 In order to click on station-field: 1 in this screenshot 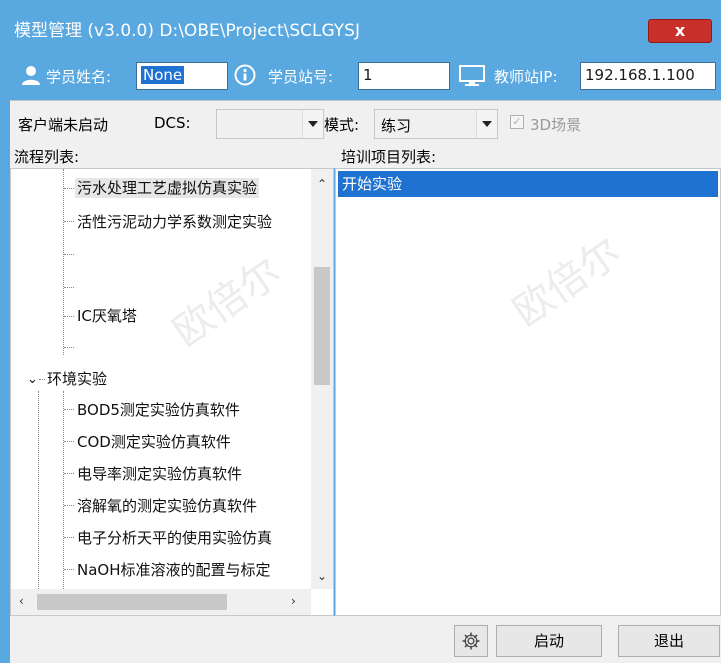, I will do `click(404, 76)`.